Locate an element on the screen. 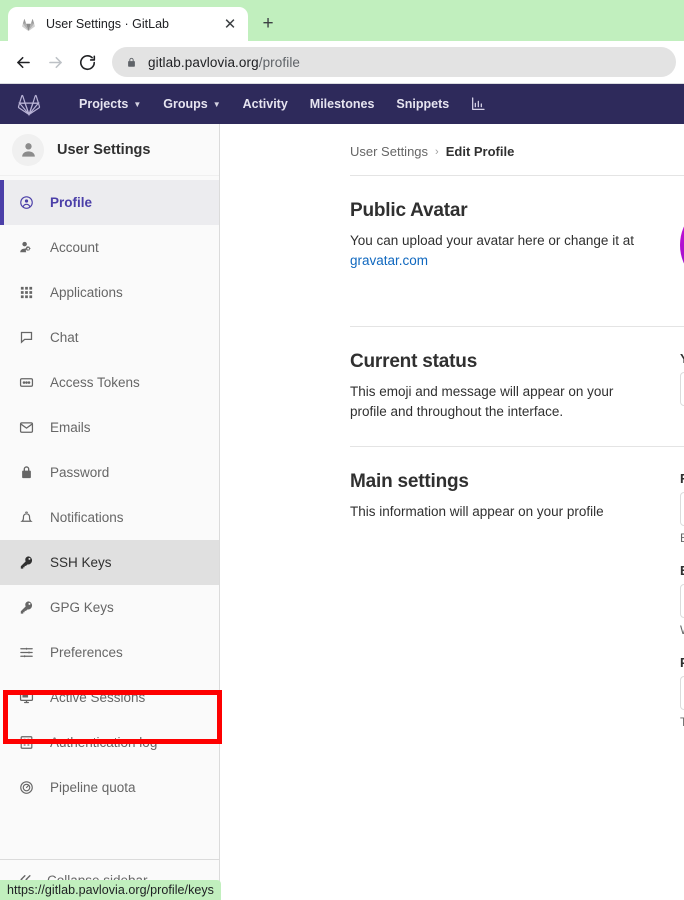  sidebar-item-label: SSH Keys is located at coordinates (81, 562).